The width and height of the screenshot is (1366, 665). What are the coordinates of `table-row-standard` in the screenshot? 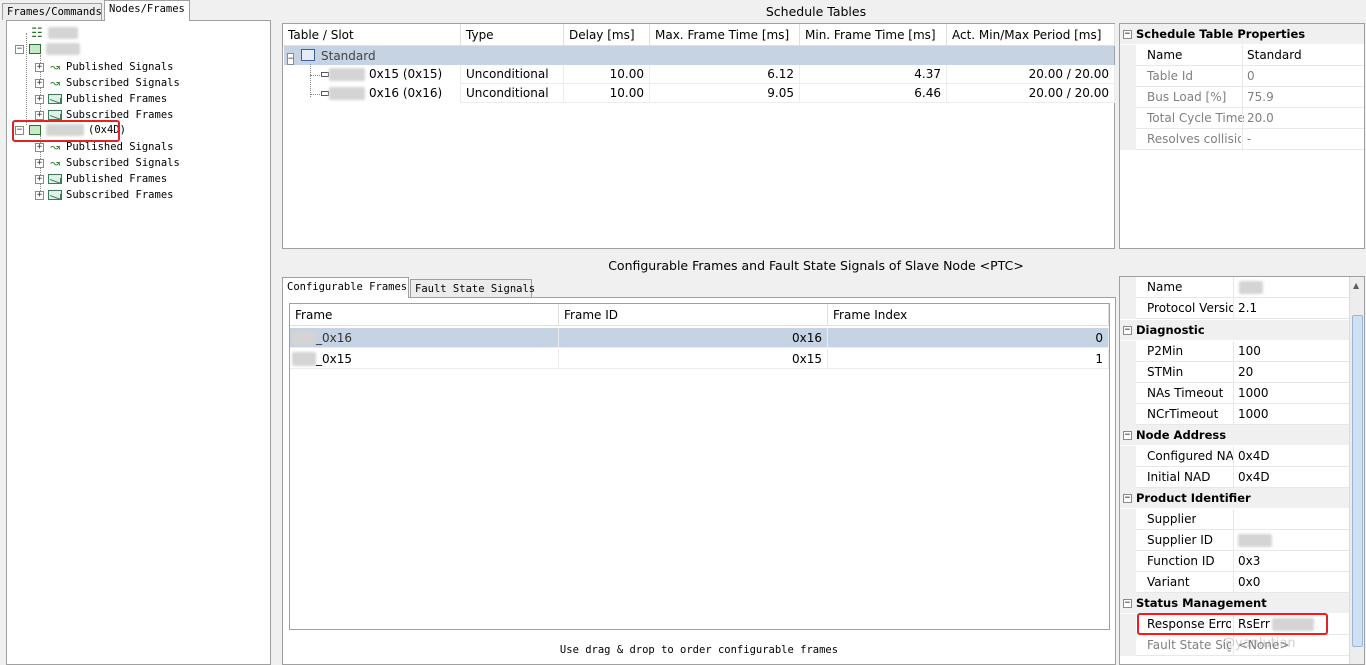 It's located at (699, 55).